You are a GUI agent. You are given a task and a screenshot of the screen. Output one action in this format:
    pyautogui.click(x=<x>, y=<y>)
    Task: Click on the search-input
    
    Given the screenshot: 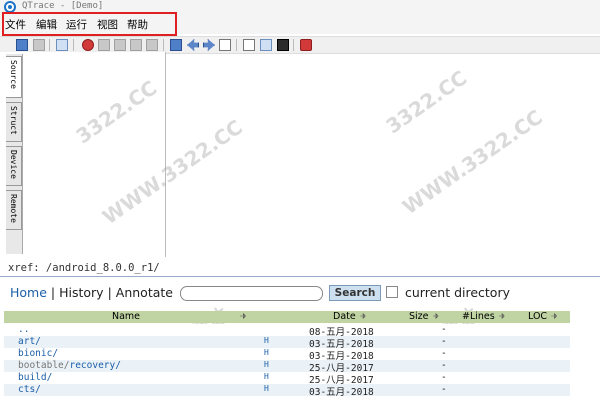 What is the action you would take?
    pyautogui.click(x=251, y=293)
    